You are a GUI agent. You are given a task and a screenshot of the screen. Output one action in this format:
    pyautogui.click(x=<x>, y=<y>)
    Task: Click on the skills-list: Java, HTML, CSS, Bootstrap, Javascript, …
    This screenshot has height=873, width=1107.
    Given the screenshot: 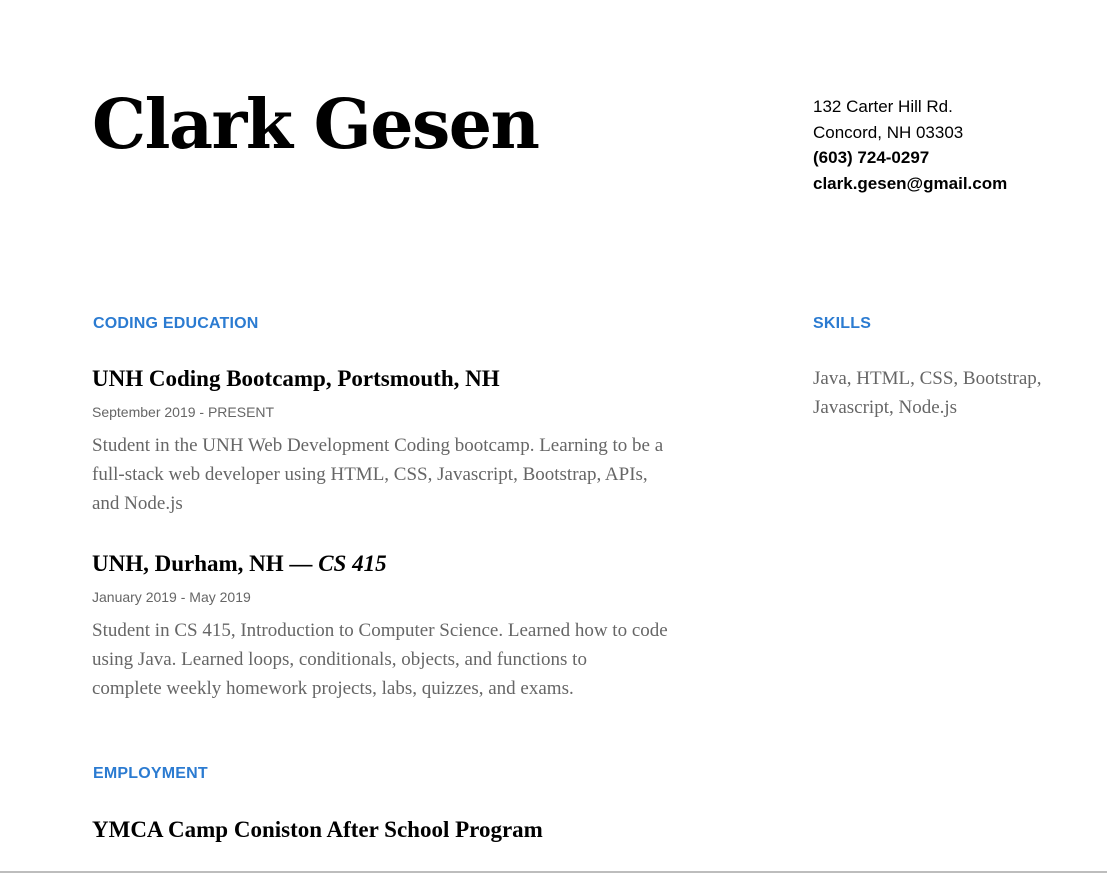 What is the action you would take?
    pyautogui.click(x=955, y=393)
    